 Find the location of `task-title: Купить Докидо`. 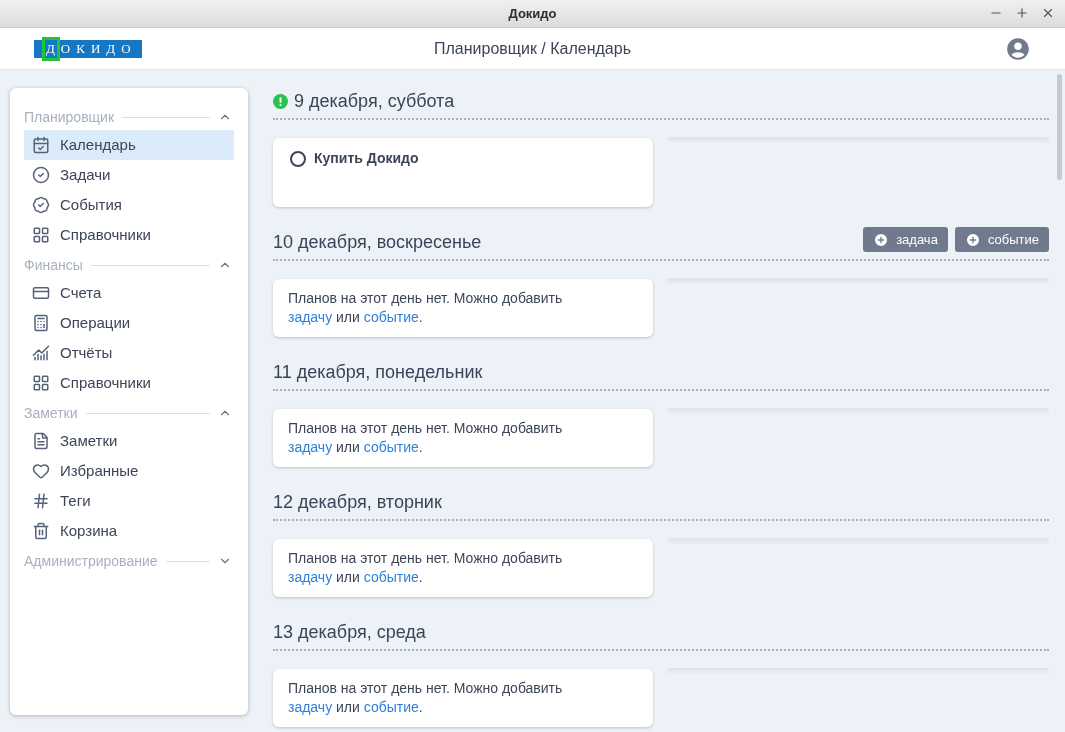

task-title: Купить Докидо is located at coordinates (366, 158).